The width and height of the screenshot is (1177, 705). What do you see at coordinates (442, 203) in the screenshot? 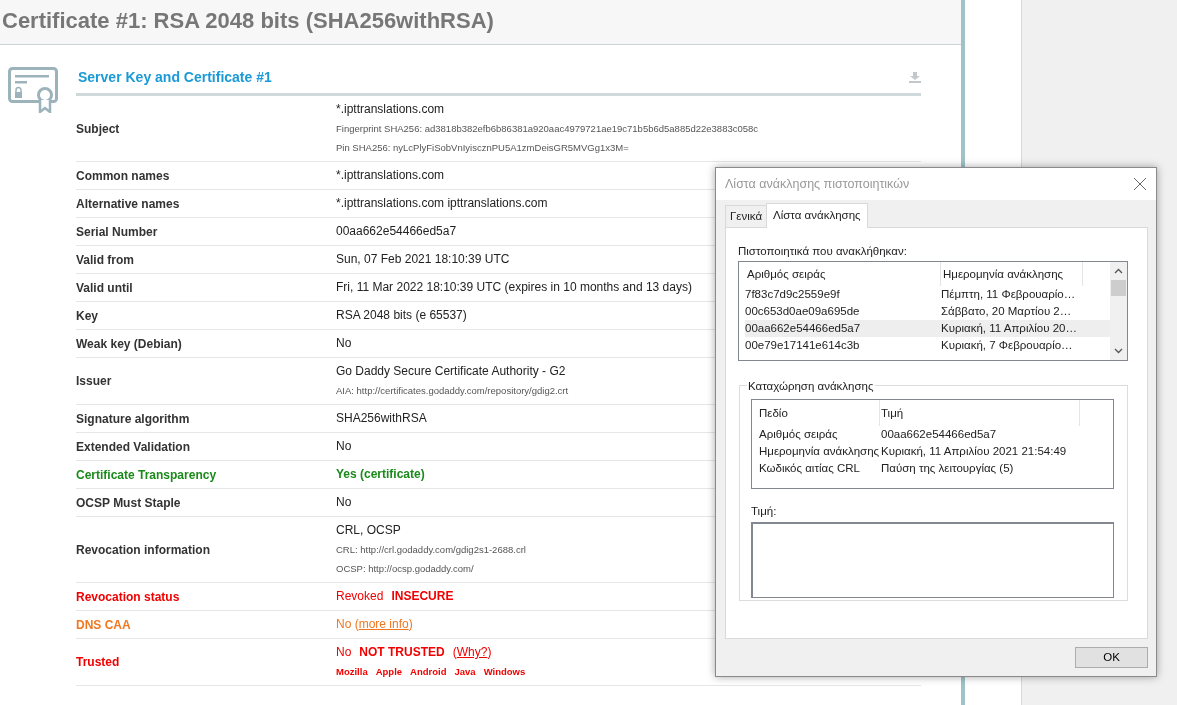
I see `field-value: *.ipttranslations.com ipttranslations.com` at bounding box center [442, 203].